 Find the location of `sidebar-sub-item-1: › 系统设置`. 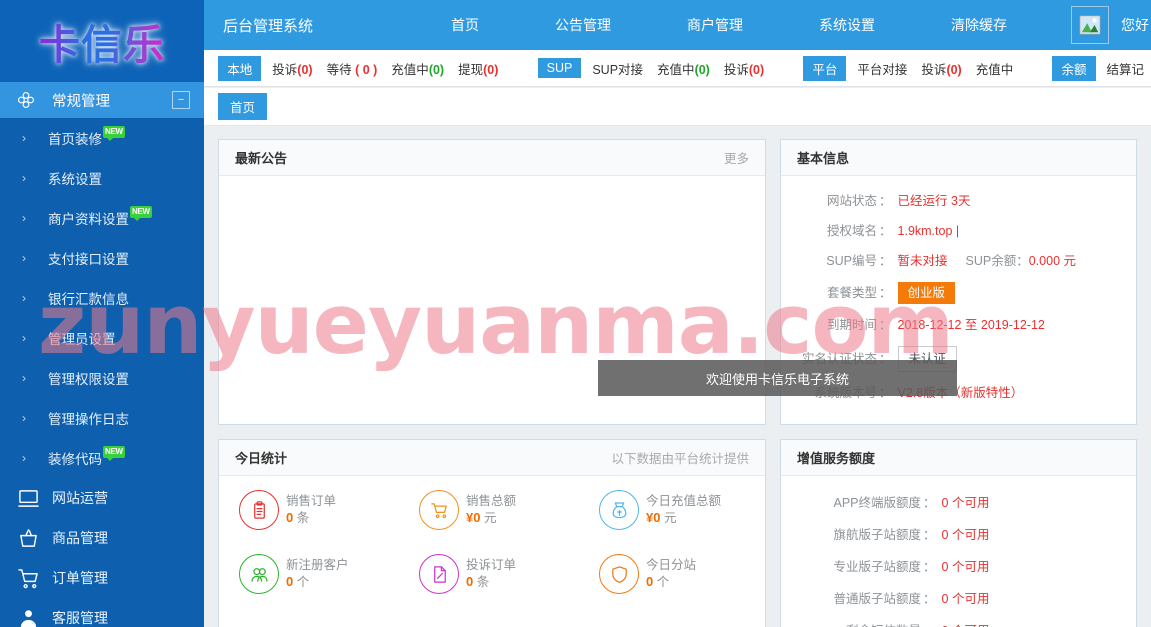

sidebar-sub-item-1: › 系统设置 is located at coordinates (102, 178).